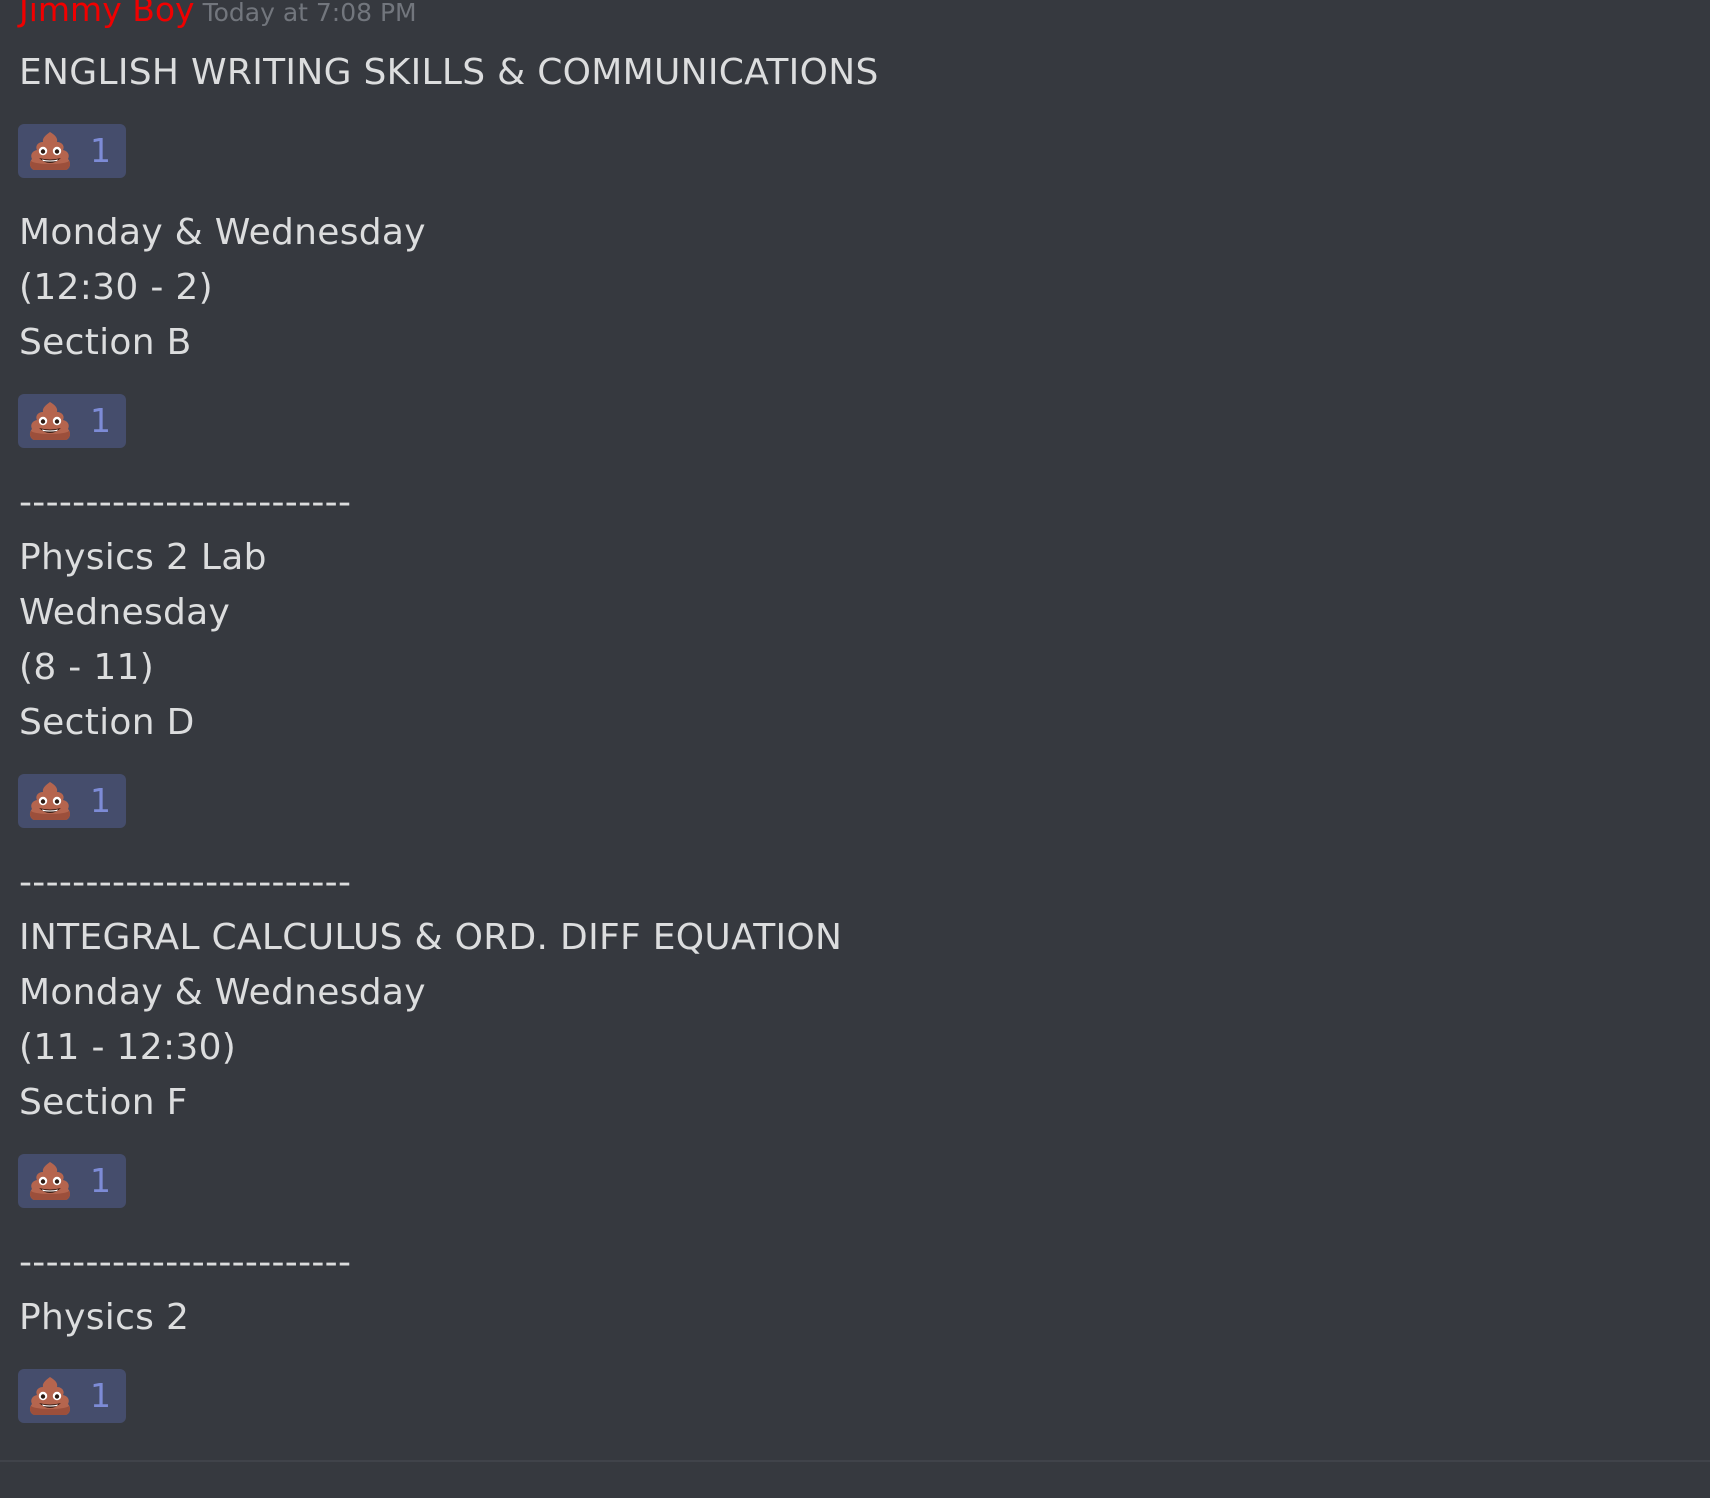 The height and width of the screenshot is (1498, 1710). I want to click on message-line: (8 - 11), so click(87, 667).